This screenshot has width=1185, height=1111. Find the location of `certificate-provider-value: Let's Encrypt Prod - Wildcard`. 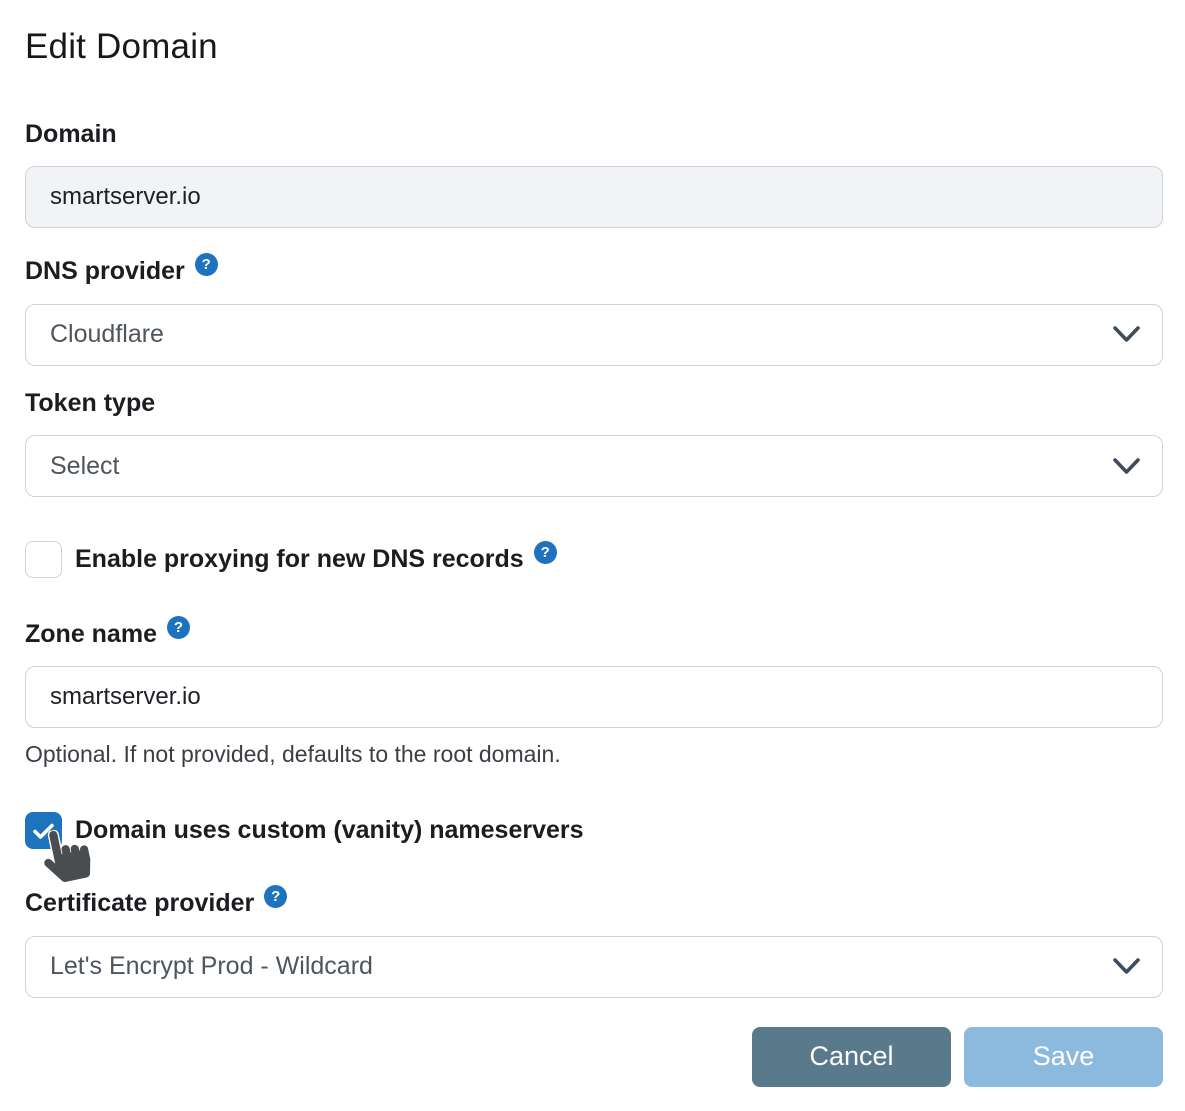

certificate-provider-value: Let's Encrypt Prod - Wildcard is located at coordinates (211, 966).